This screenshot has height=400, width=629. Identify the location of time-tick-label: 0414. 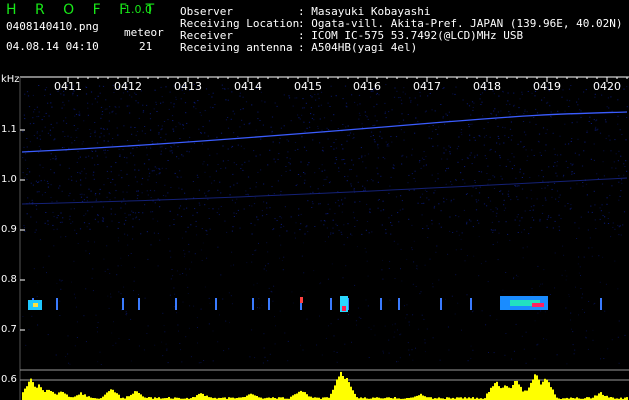
(248, 86).